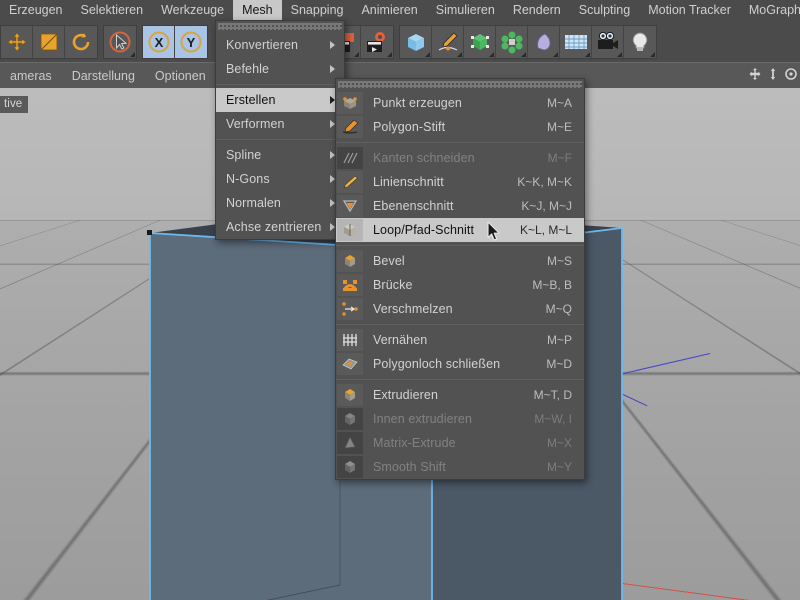 The width and height of the screenshot is (800, 600). I want to click on cursor-lock-icon, so click(120, 42).